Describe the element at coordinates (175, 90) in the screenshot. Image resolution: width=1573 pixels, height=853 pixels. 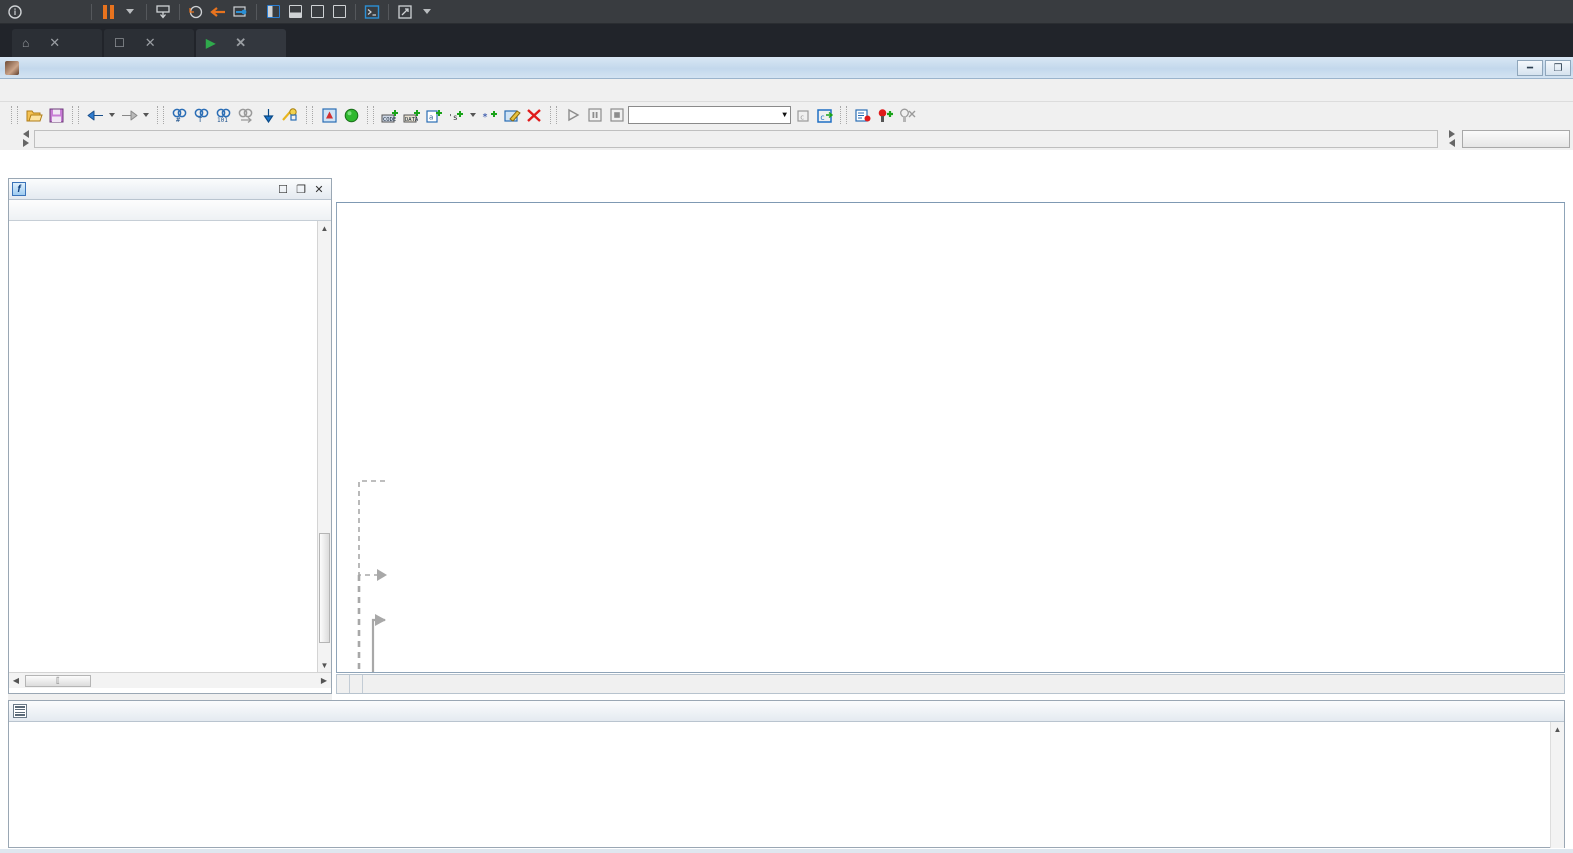
I see `menu-options` at that location.